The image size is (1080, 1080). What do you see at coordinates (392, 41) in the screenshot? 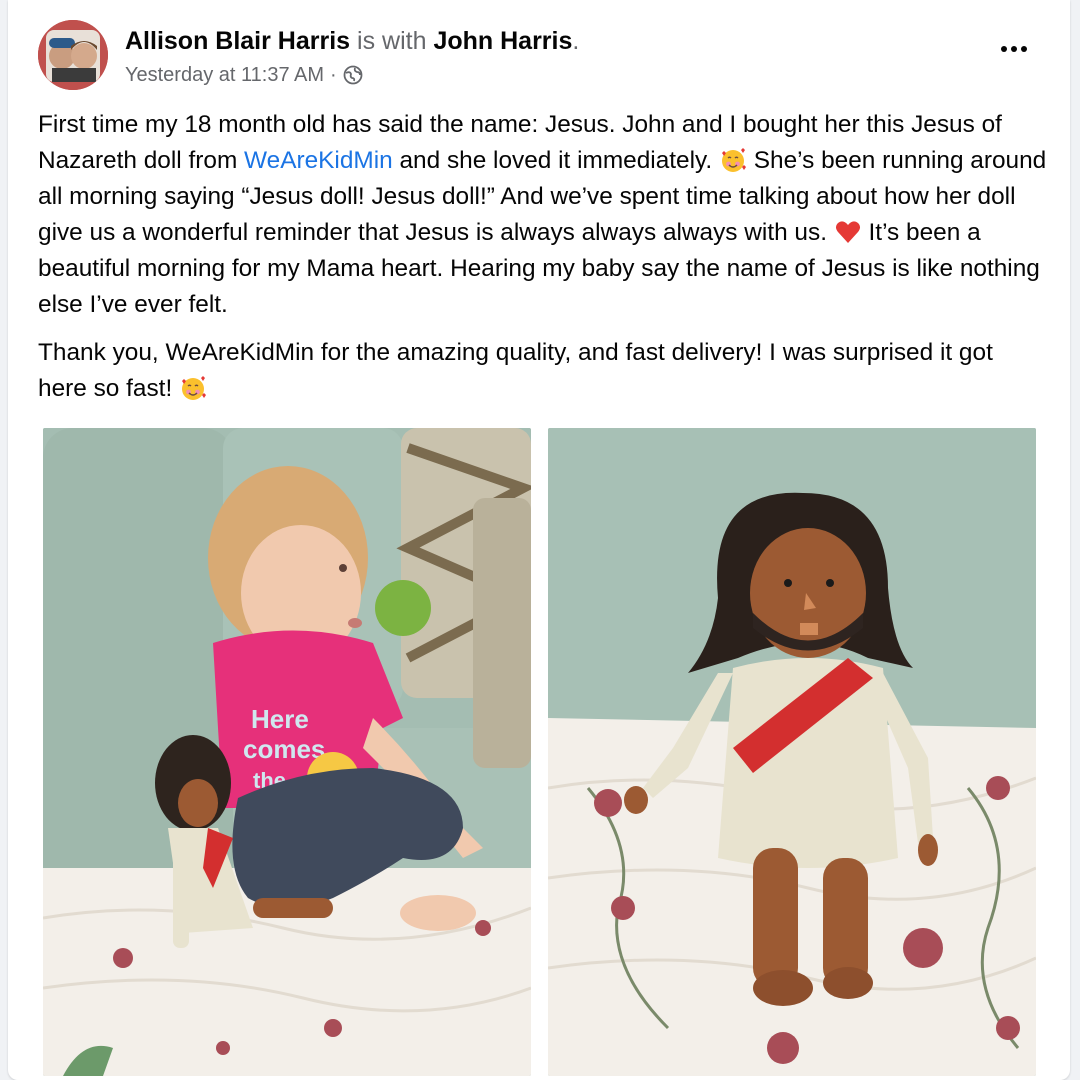
I see `with-text: is with` at bounding box center [392, 41].